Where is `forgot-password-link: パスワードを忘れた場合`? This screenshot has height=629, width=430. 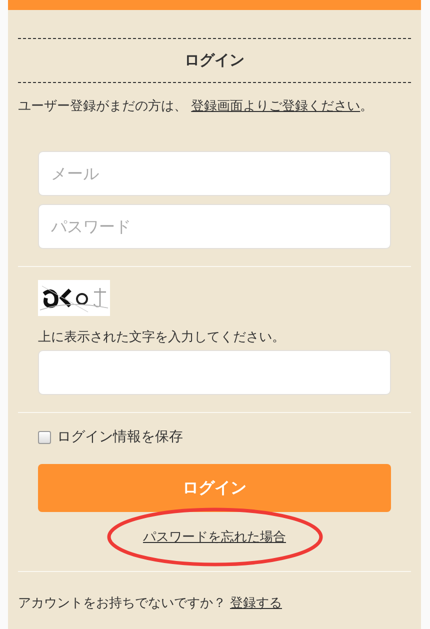 forgot-password-link: パスワードを忘れた場合 is located at coordinates (214, 537).